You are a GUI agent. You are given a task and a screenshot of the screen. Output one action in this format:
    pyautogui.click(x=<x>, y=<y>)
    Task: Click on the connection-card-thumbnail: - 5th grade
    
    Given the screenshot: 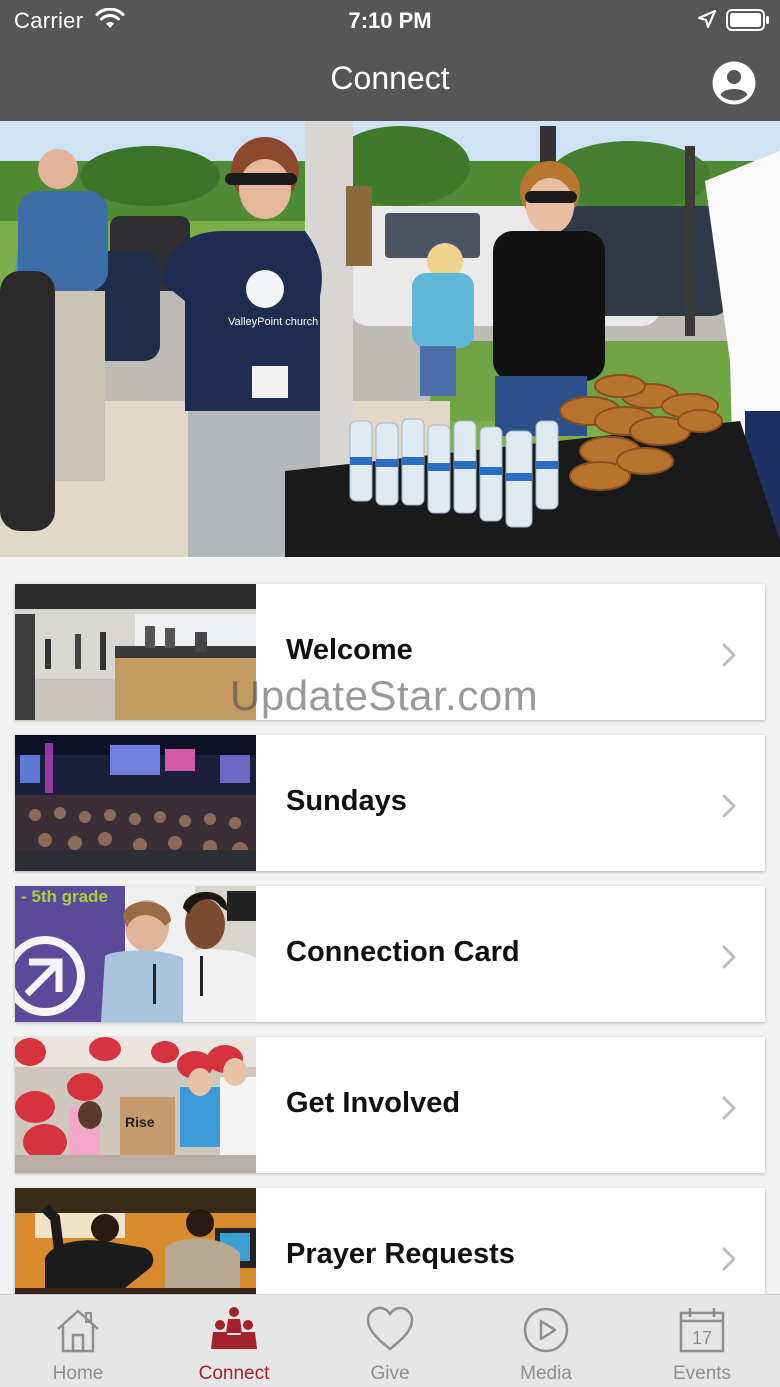 What is the action you would take?
    pyautogui.click(x=135, y=954)
    